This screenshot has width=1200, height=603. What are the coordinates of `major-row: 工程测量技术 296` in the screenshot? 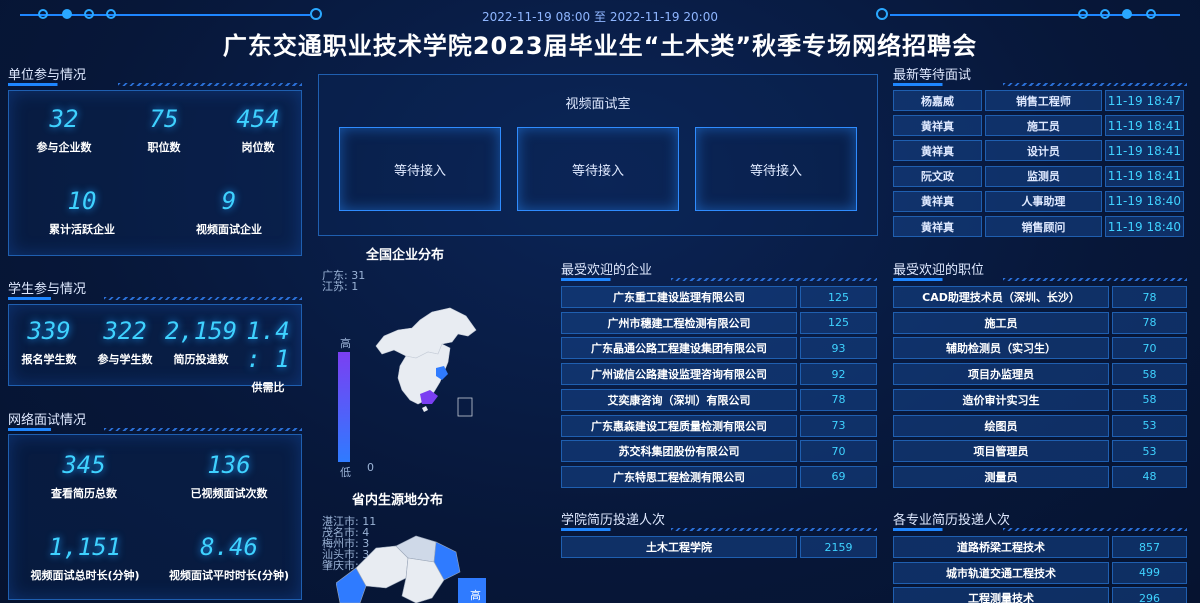 It's located at (1040, 595).